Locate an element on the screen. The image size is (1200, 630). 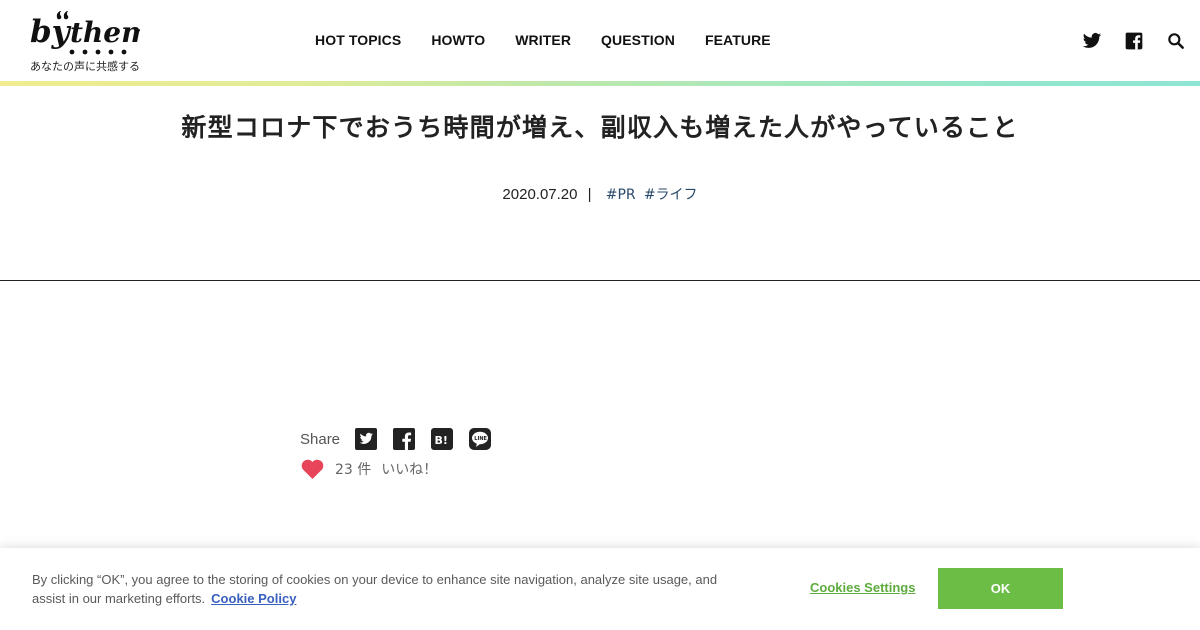
hatena-bookmark-icon: B! is located at coordinates (442, 439).